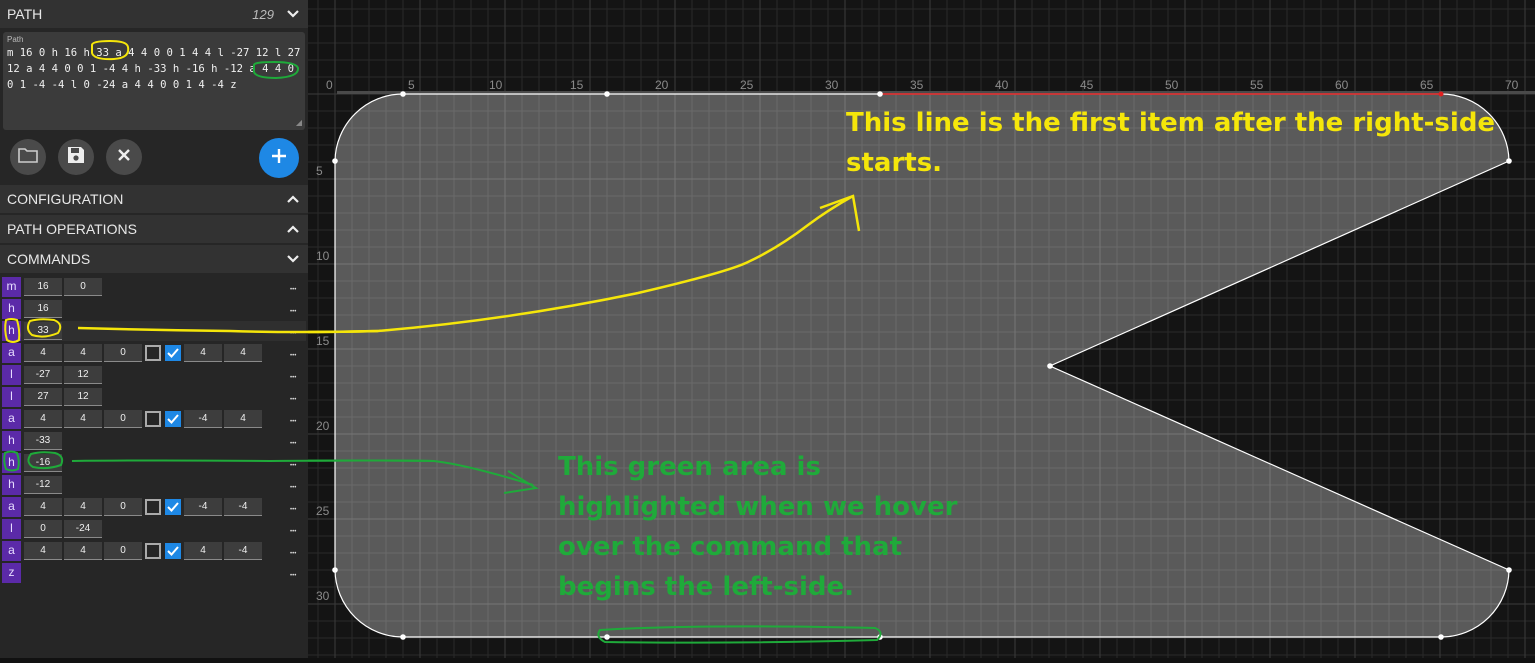 This screenshot has width=1535, height=663. I want to click on x-tick-50: 50, so click(1172, 85).